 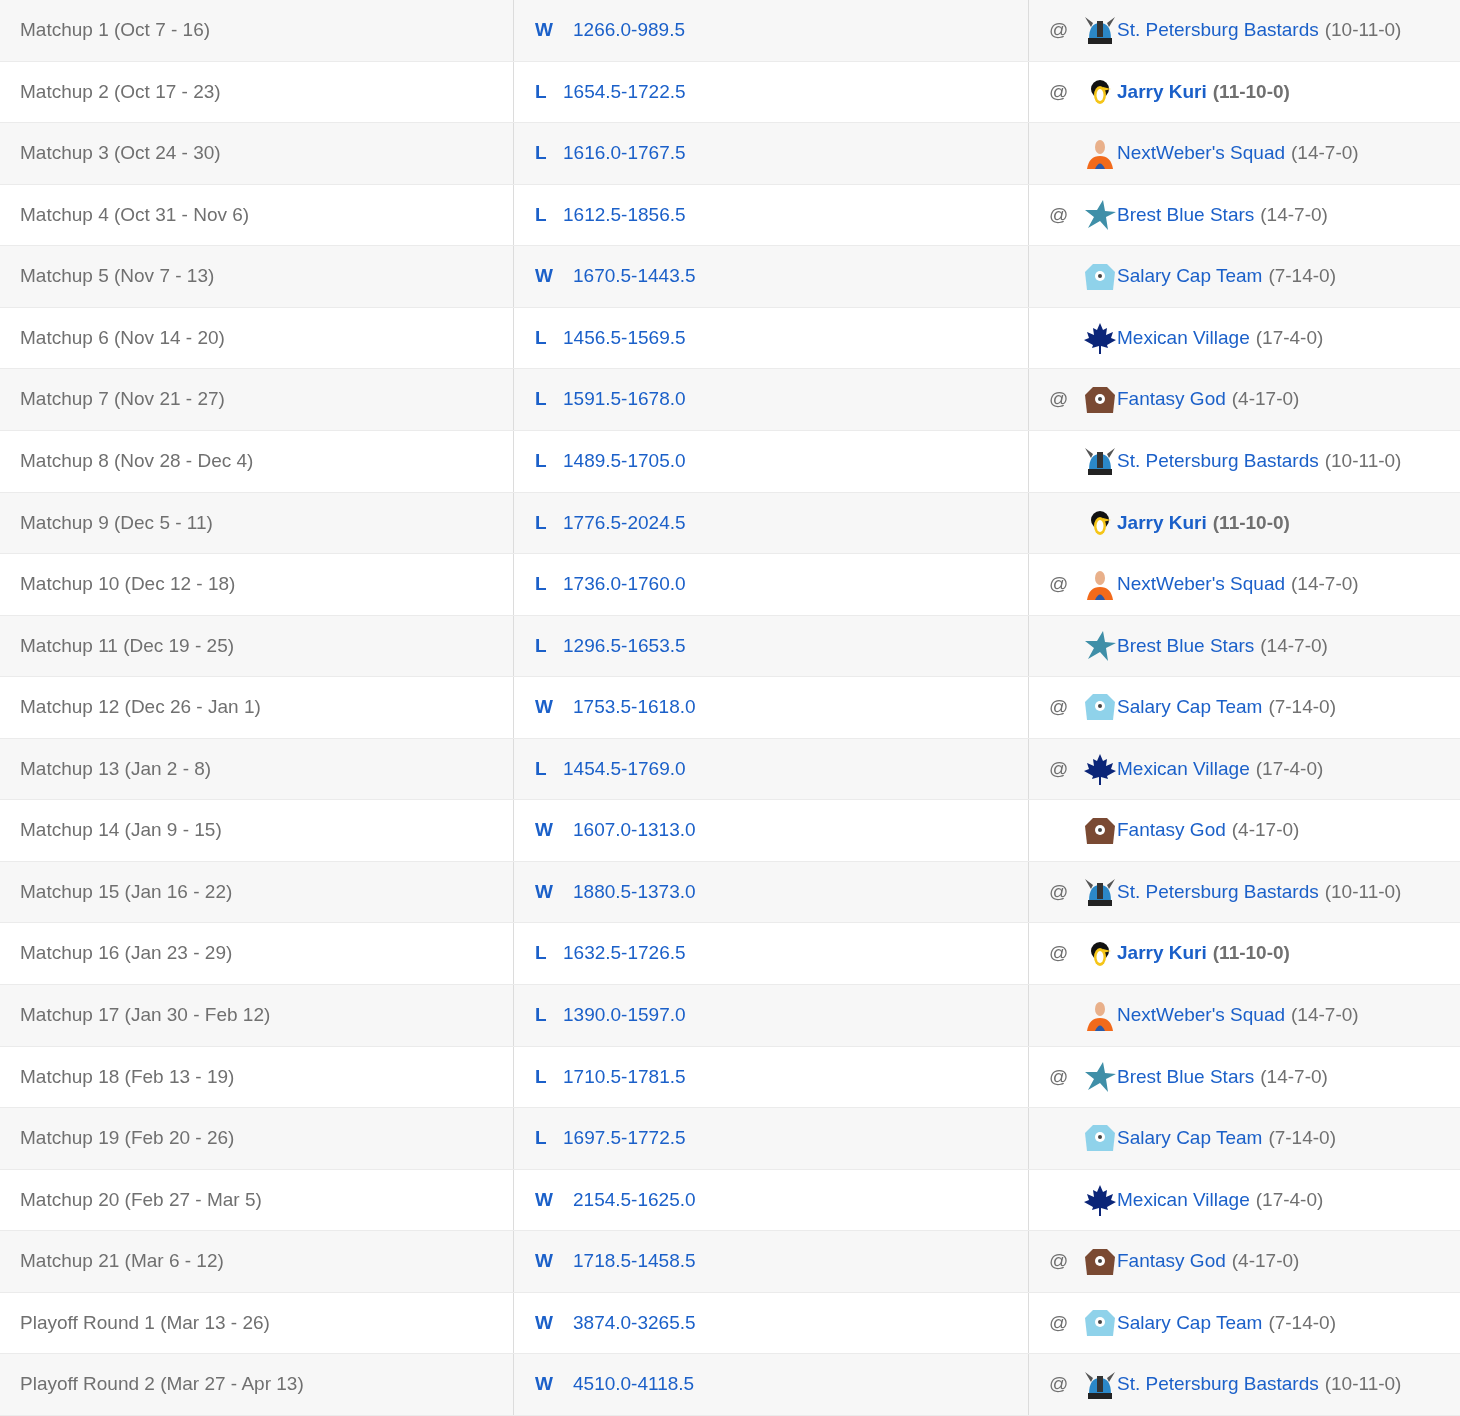 I want to click on matchup-period: Matchup 20 (Feb 27 - Mar 5), so click(x=141, y=1199).